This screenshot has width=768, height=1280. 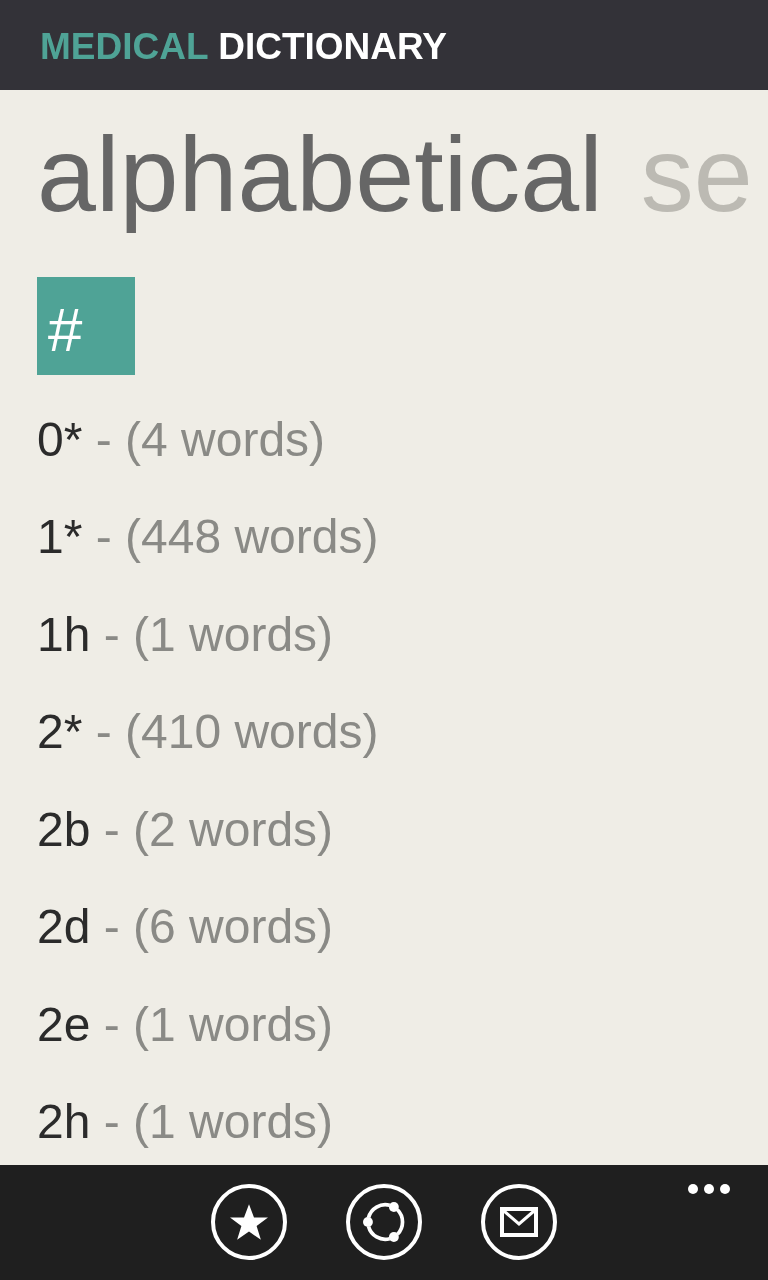 What do you see at coordinates (185, 927) in the screenshot?
I see `letter-group-item: 2d - (6 words)` at bounding box center [185, 927].